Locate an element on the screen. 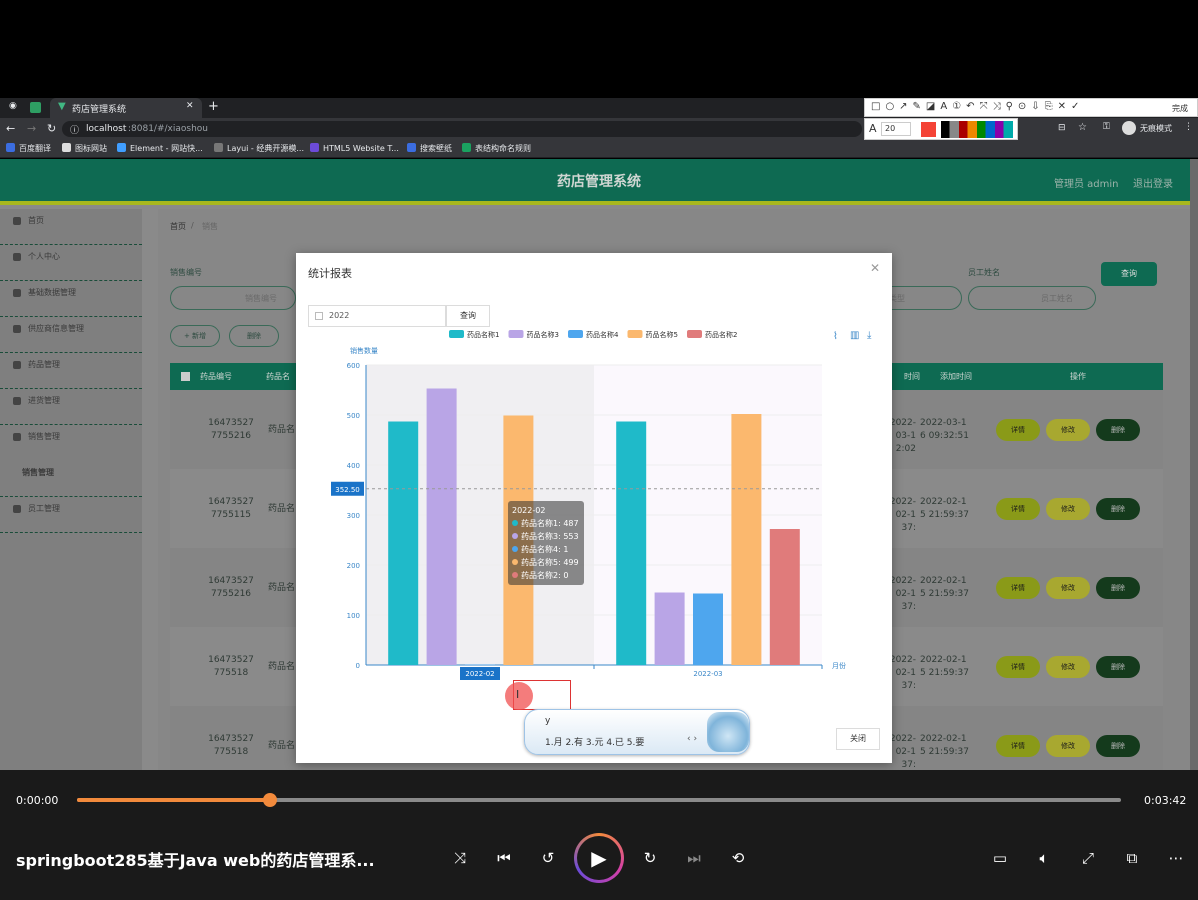 This screenshot has width=1198, height=900. play-icon: ▶ is located at coordinates (599, 858).